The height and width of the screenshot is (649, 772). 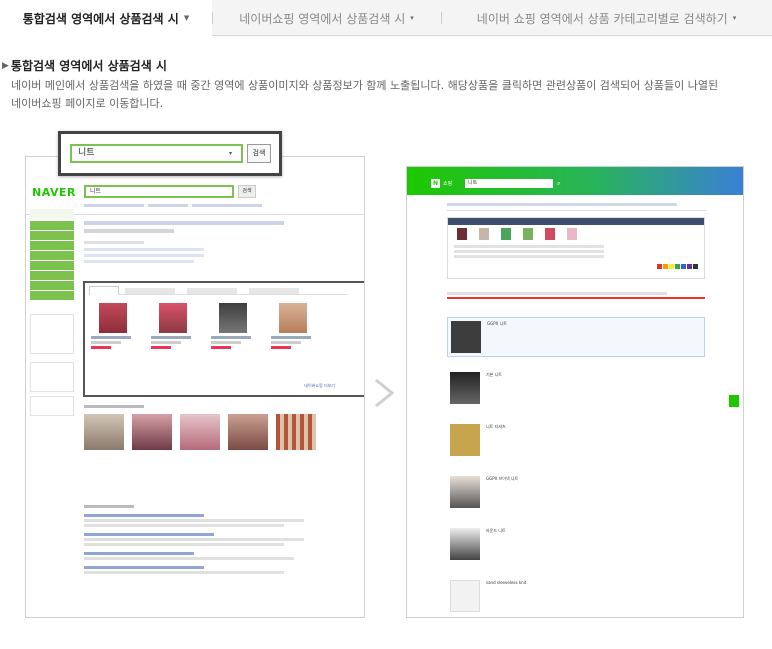 What do you see at coordinates (52, 263) in the screenshot?
I see `sidebar-menu` at bounding box center [52, 263].